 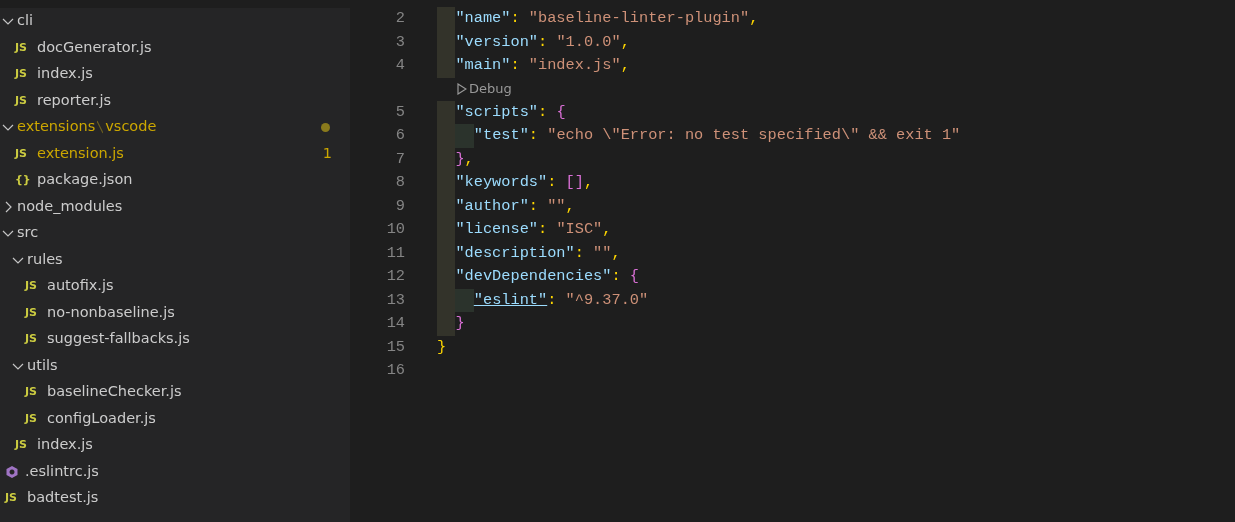 What do you see at coordinates (395, 230) in the screenshot?
I see `line-number: 10` at bounding box center [395, 230].